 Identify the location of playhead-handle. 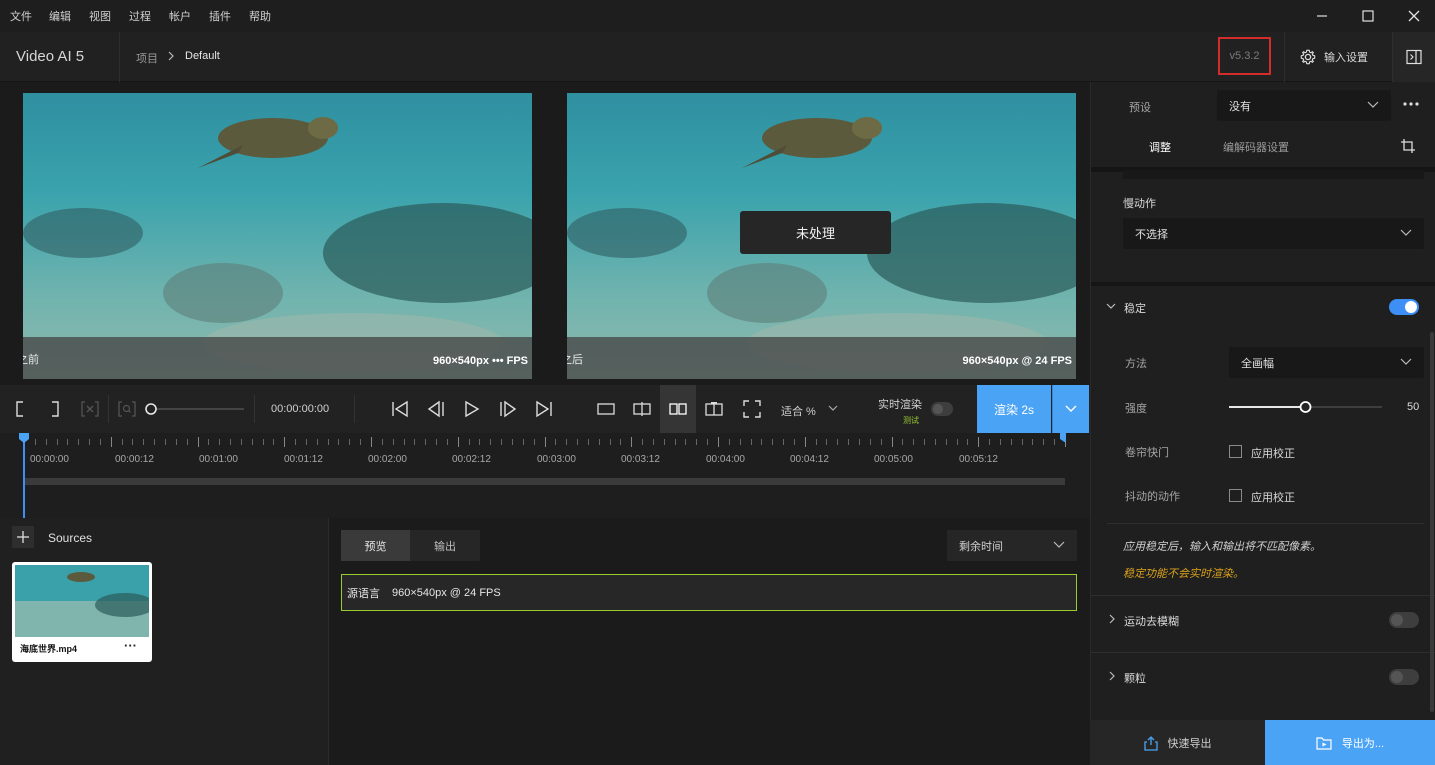
(24, 438).